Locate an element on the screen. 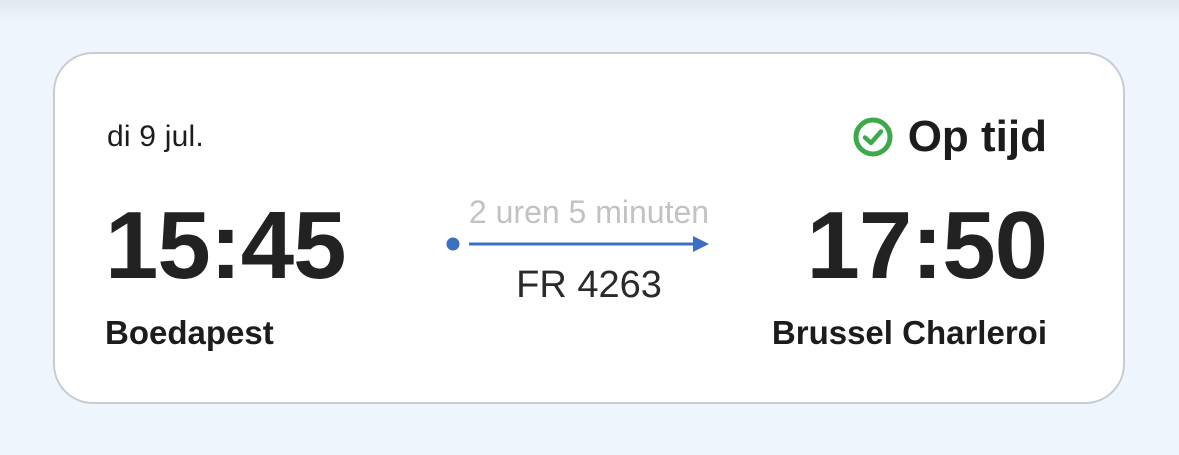  arrival-city: Brussel Charleroi is located at coordinates (909, 332).